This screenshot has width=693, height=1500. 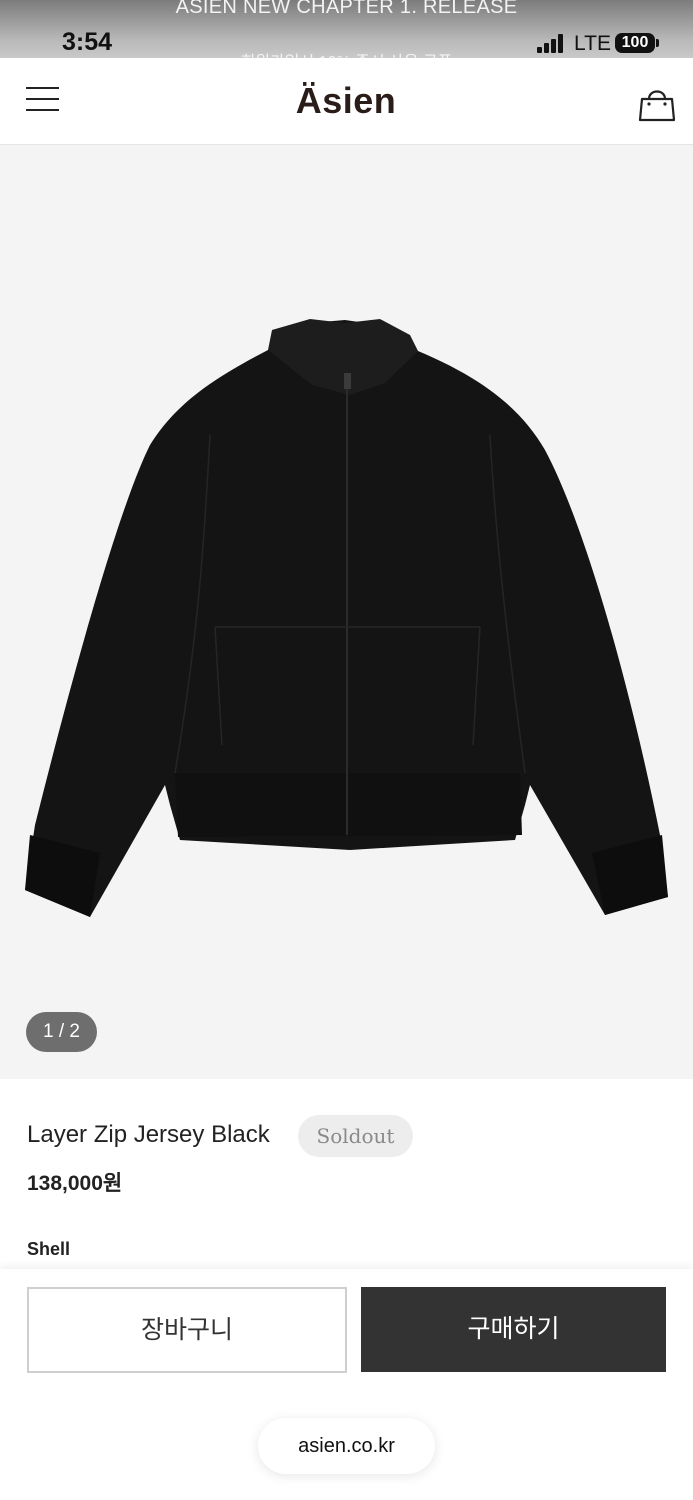 I want to click on status-time: 3:54, so click(x=87, y=42).